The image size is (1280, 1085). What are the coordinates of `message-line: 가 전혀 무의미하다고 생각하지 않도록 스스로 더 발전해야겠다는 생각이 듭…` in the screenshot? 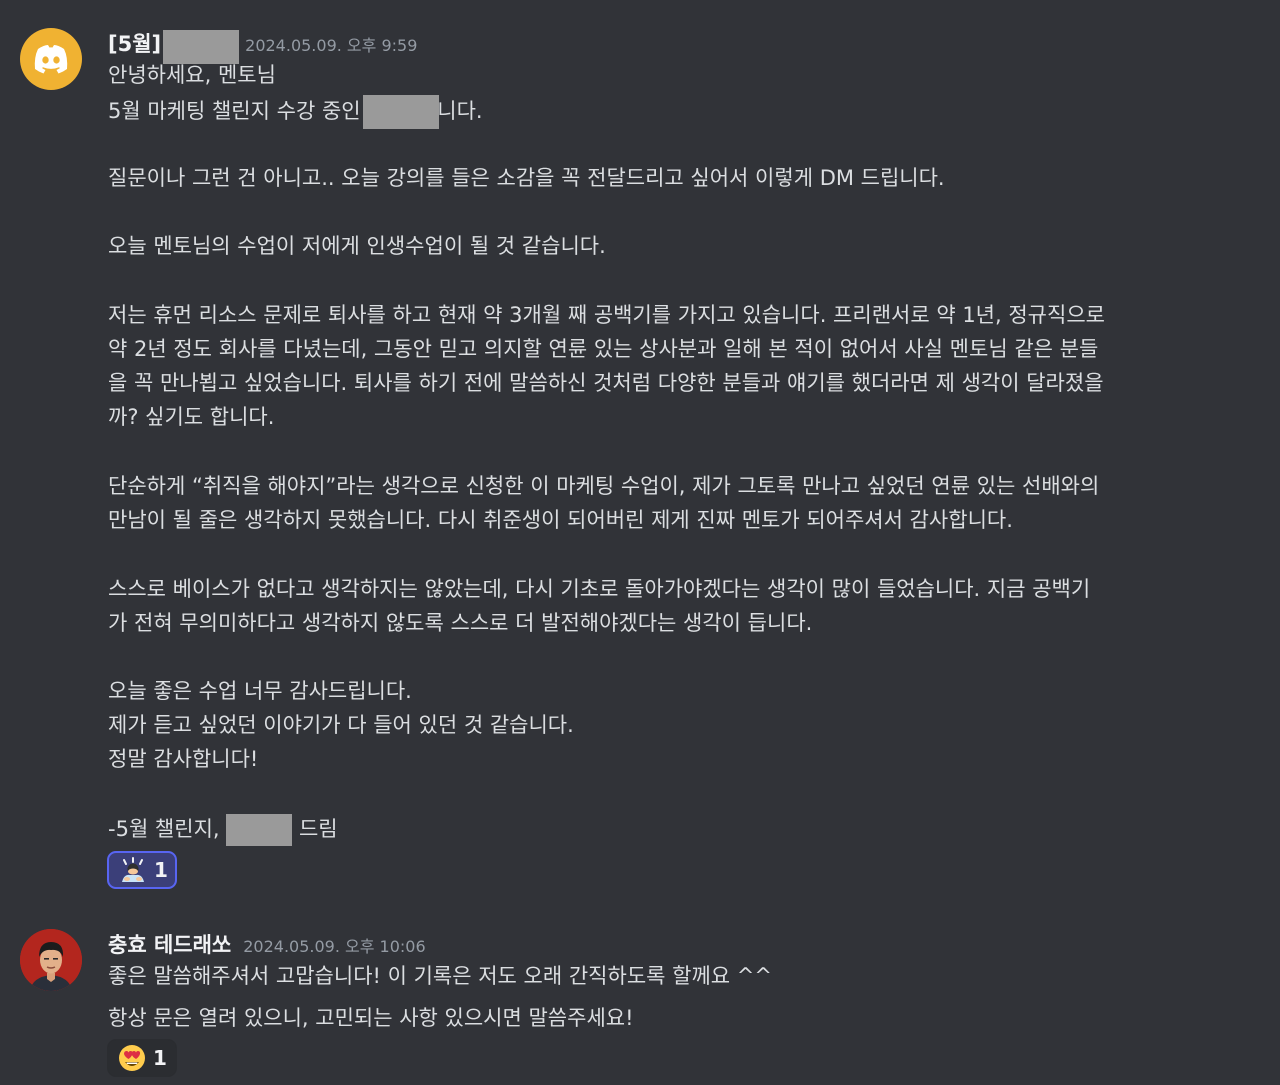 It's located at (460, 623).